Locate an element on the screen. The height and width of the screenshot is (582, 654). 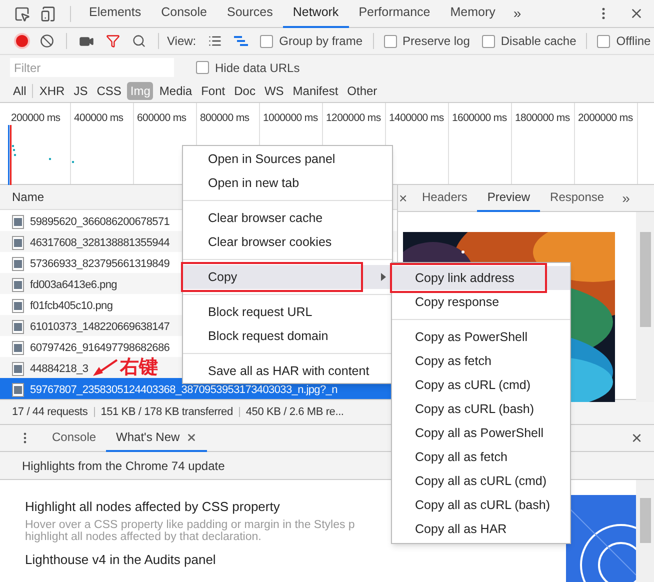
request-name: fd003a6413e6.png is located at coordinates (73, 285).